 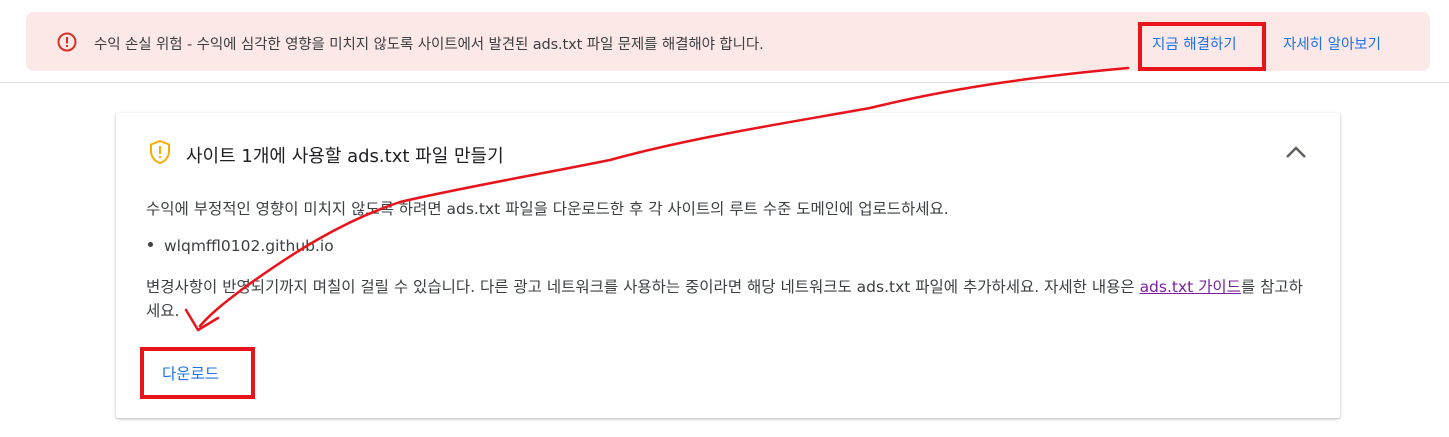 What do you see at coordinates (1194, 43) in the screenshot?
I see `fix-now-link: 지금 해결하기` at bounding box center [1194, 43].